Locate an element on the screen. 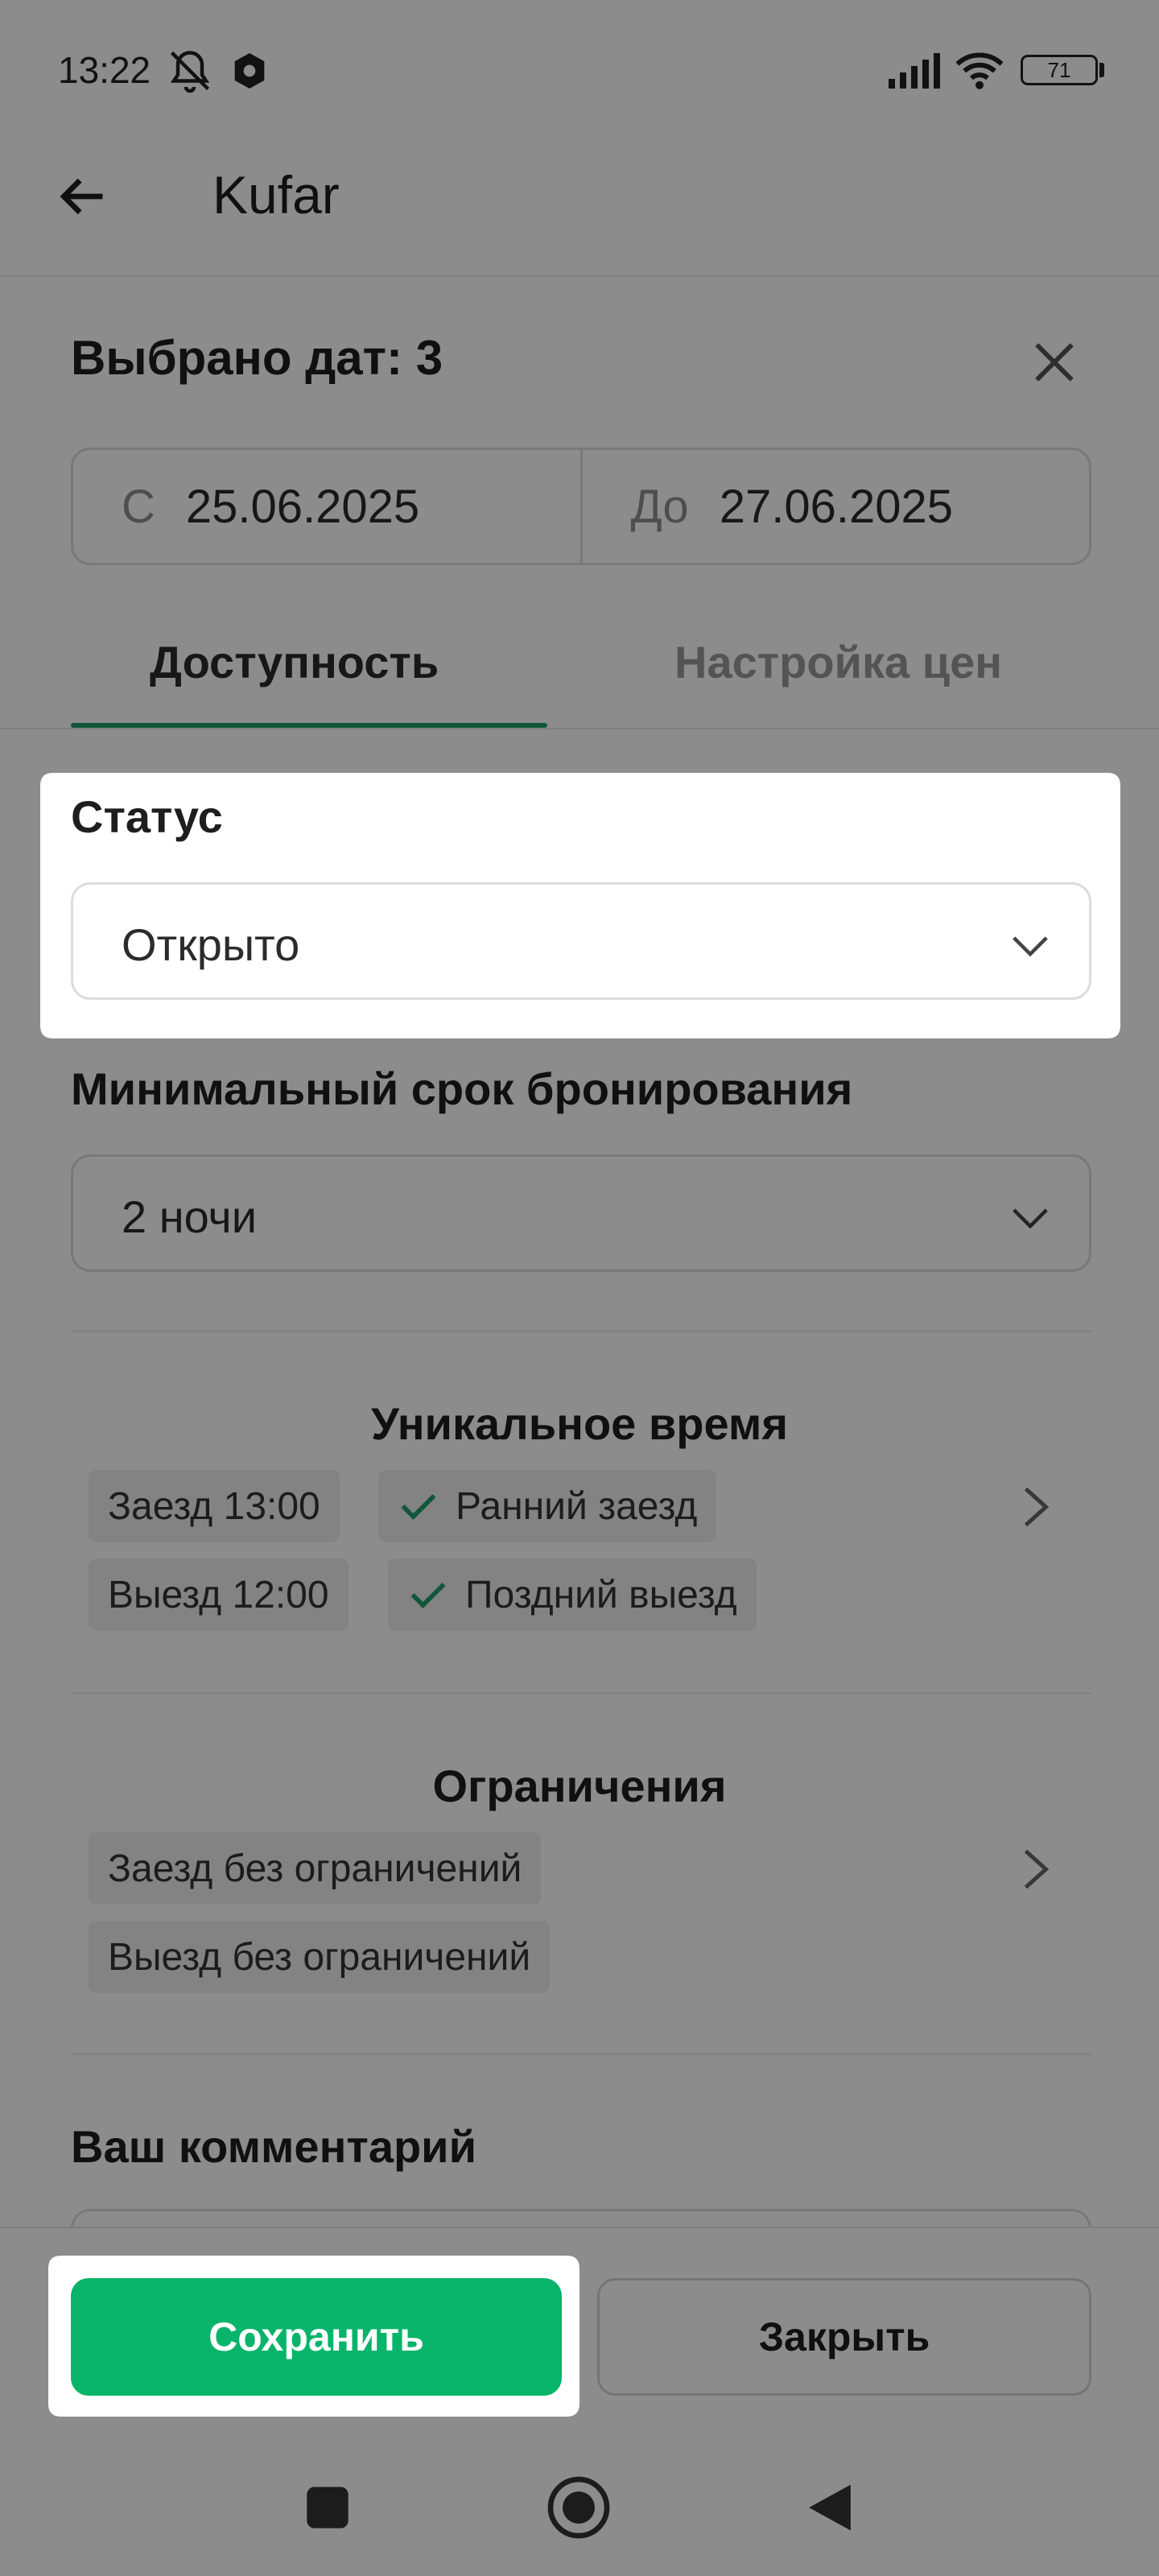 This screenshot has height=2576, width=1159. circle-icon is located at coordinates (578, 2507).